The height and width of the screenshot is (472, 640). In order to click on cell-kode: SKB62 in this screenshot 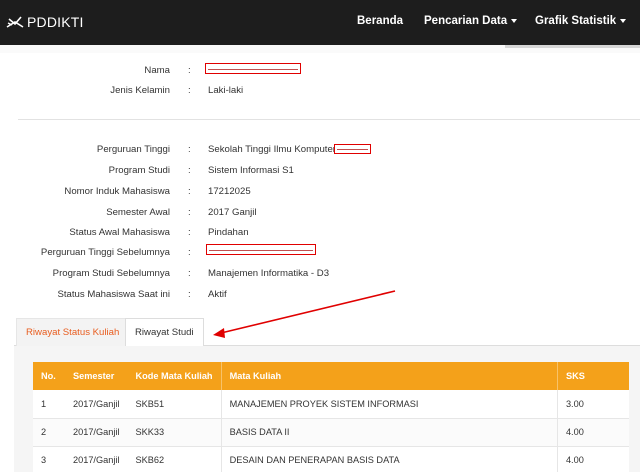, I will do `click(174, 459)`.